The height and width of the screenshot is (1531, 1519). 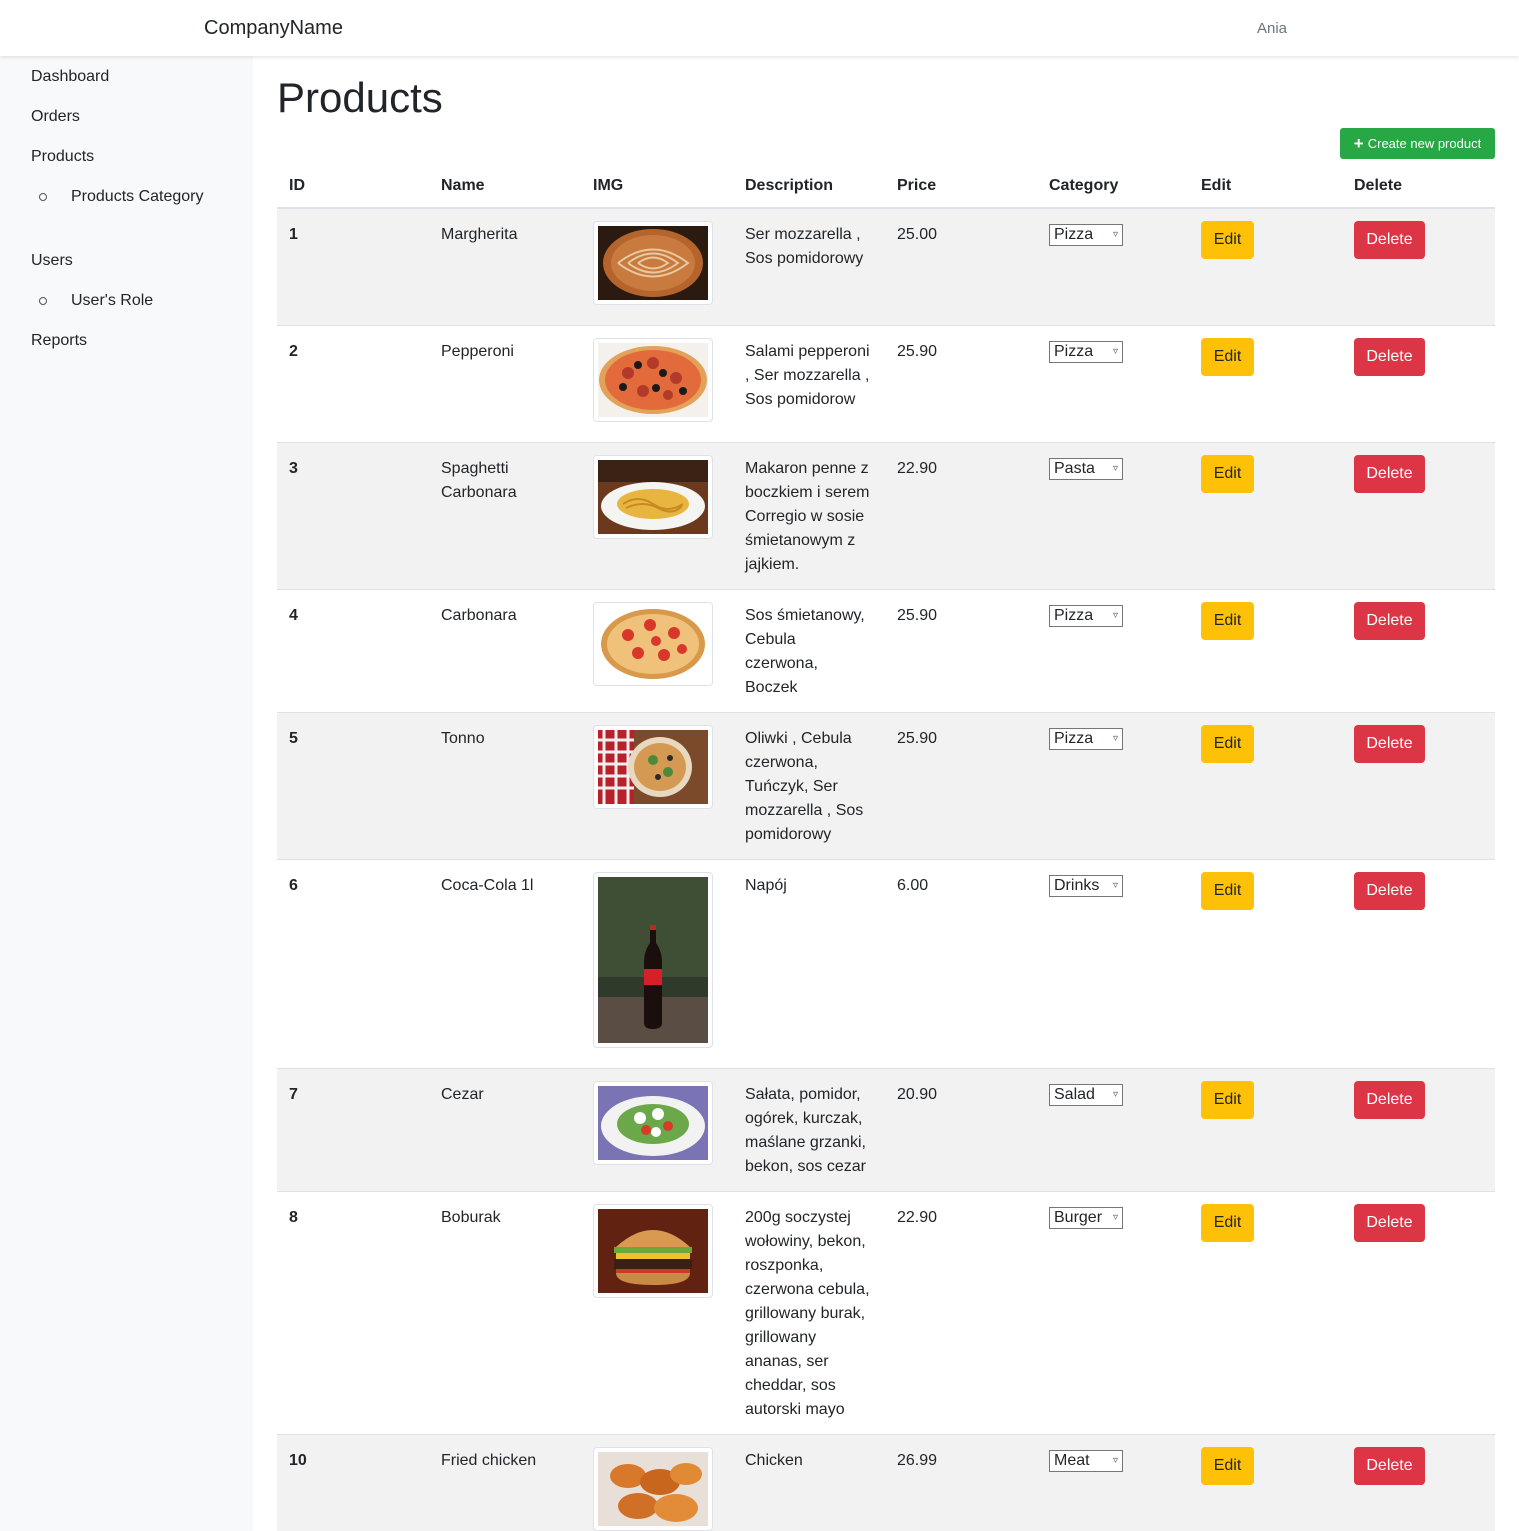 I want to click on category-select: Salad ▿, so click(x=1086, y=1095).